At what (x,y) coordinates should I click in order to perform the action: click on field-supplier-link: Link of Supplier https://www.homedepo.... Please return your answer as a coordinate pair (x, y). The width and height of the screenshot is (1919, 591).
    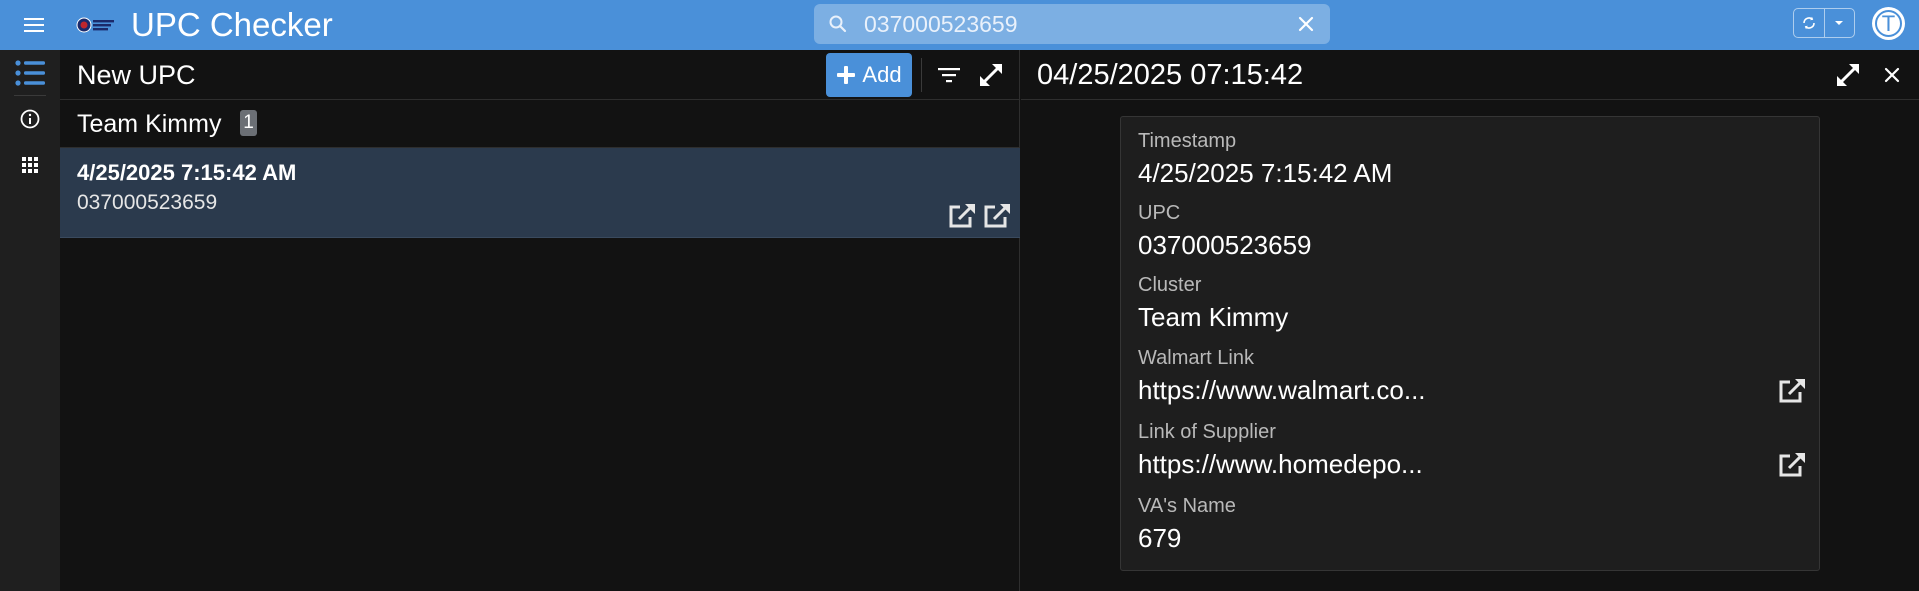
    Looking at the image, I should click on (1473, 455).